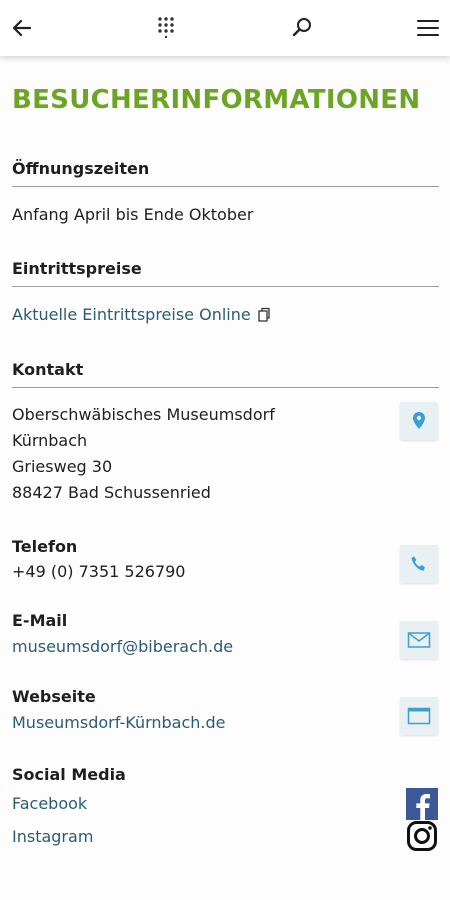 The image size is (450, 900). I want to click on prices-link-row: Aktuelle Eintrittspreise Online, so click(141, 315).